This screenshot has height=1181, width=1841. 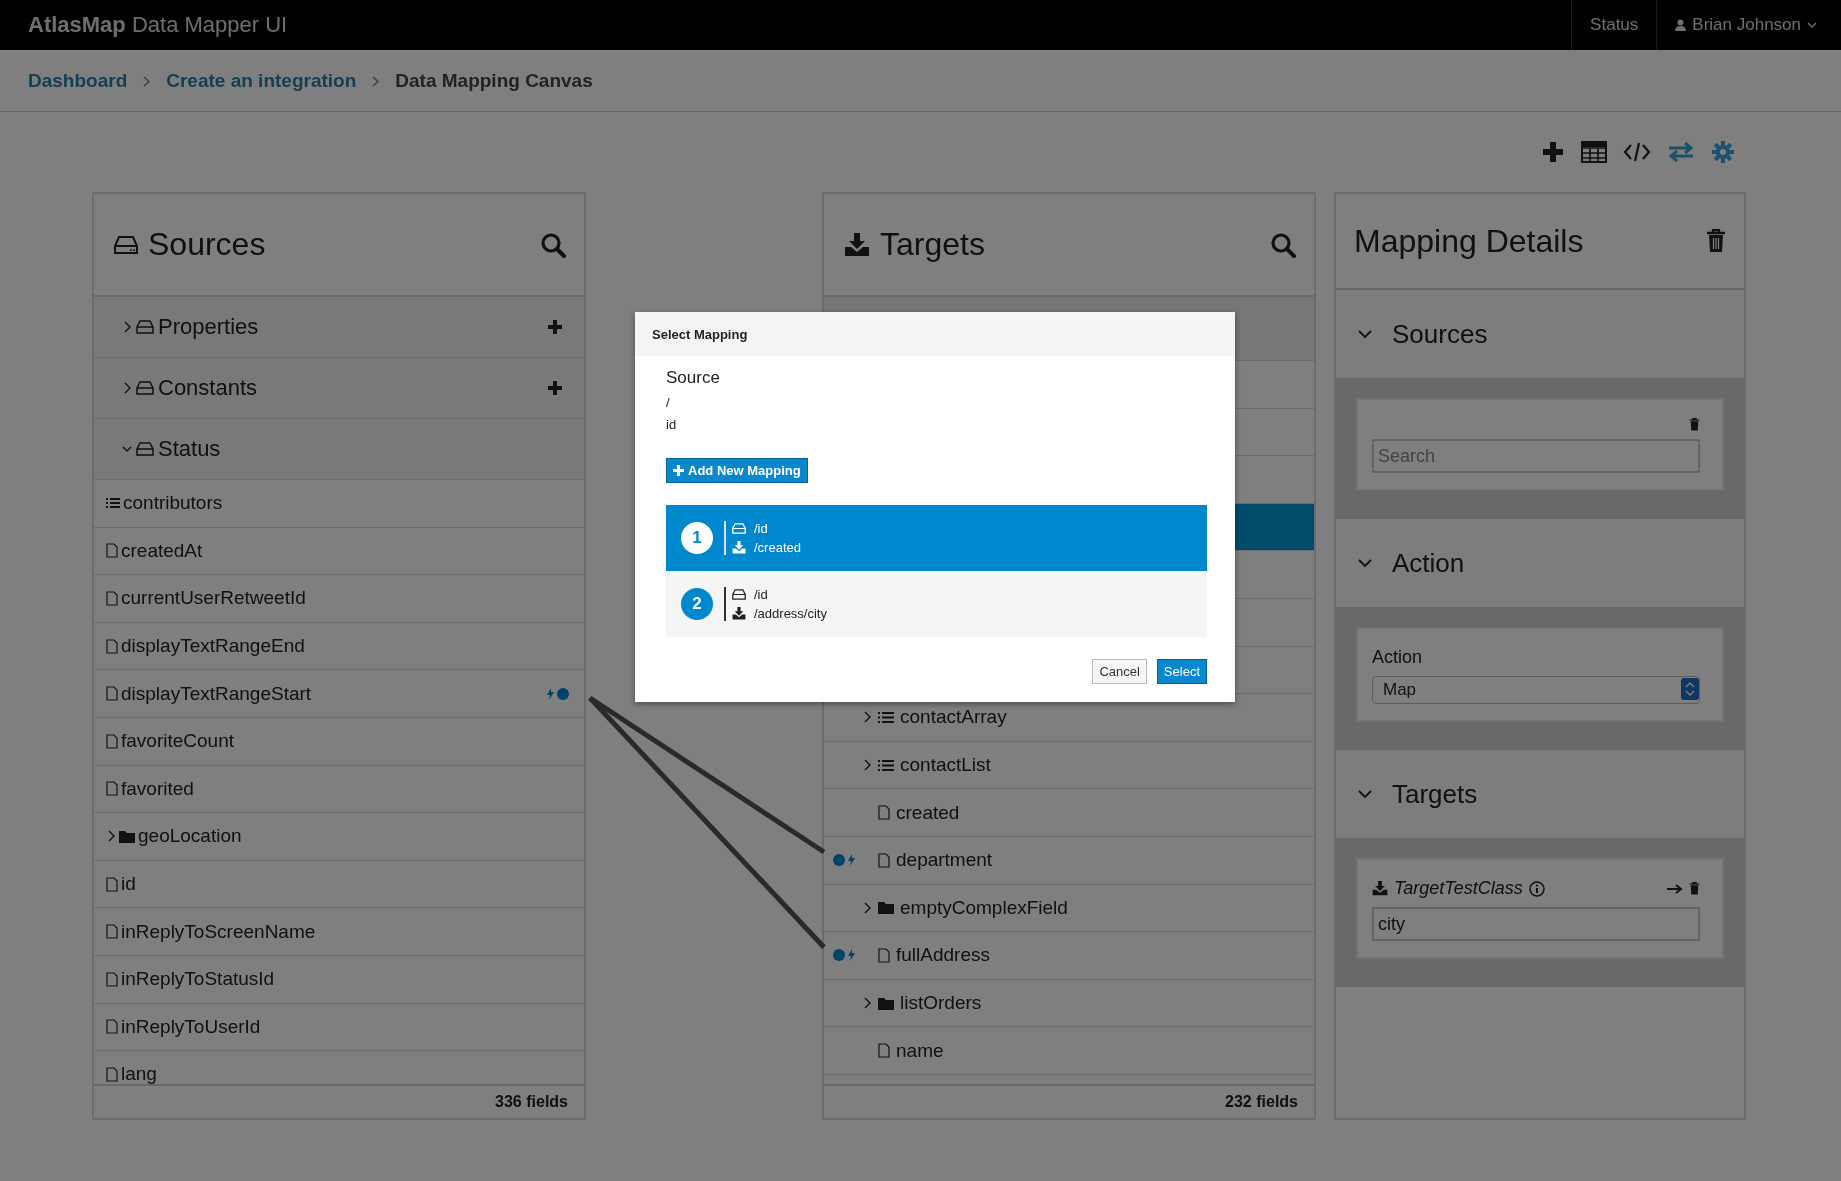 I want to click on breadcrumb-link: Dashboard, so click(x=78, y=80).